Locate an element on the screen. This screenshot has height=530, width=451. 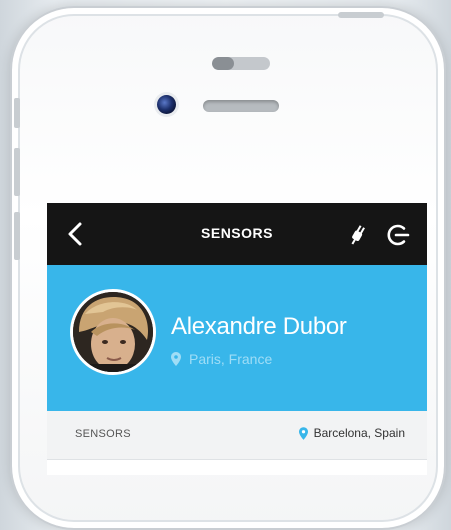
user-location: Paris, France is located at coordinates (221, 359).